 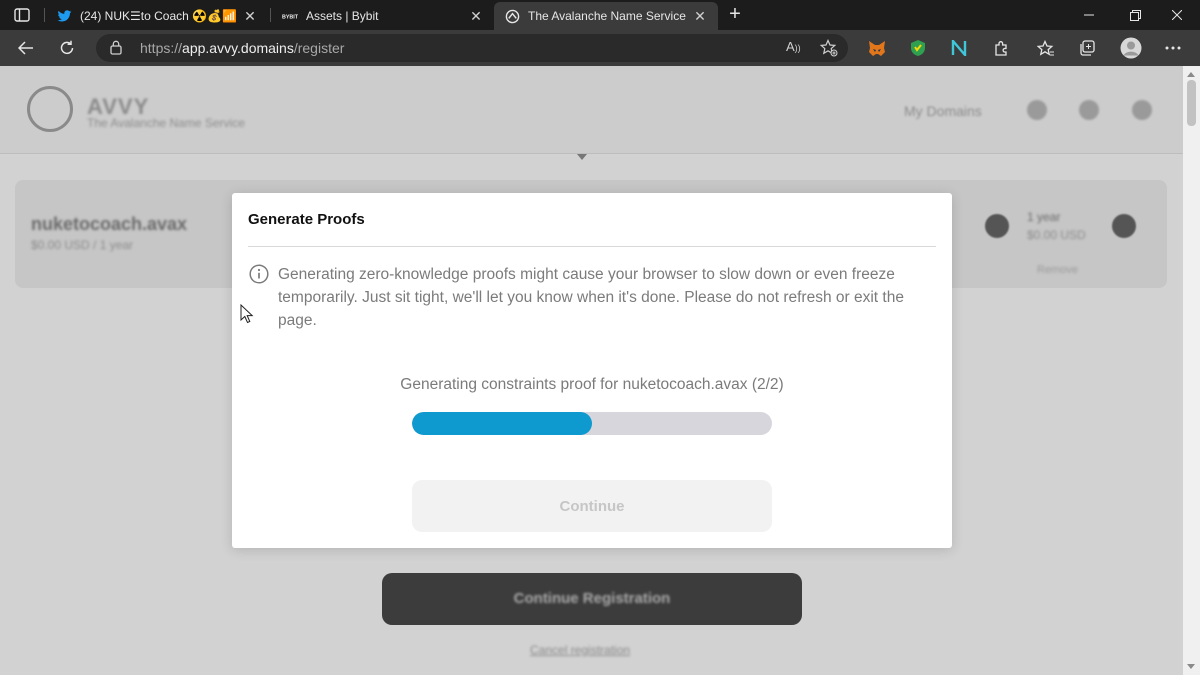 What do you see at coordinates (109, 224) in the screenshot?
I see `domain-name: nuketocoach.avax` at bounding box center [109, 224].